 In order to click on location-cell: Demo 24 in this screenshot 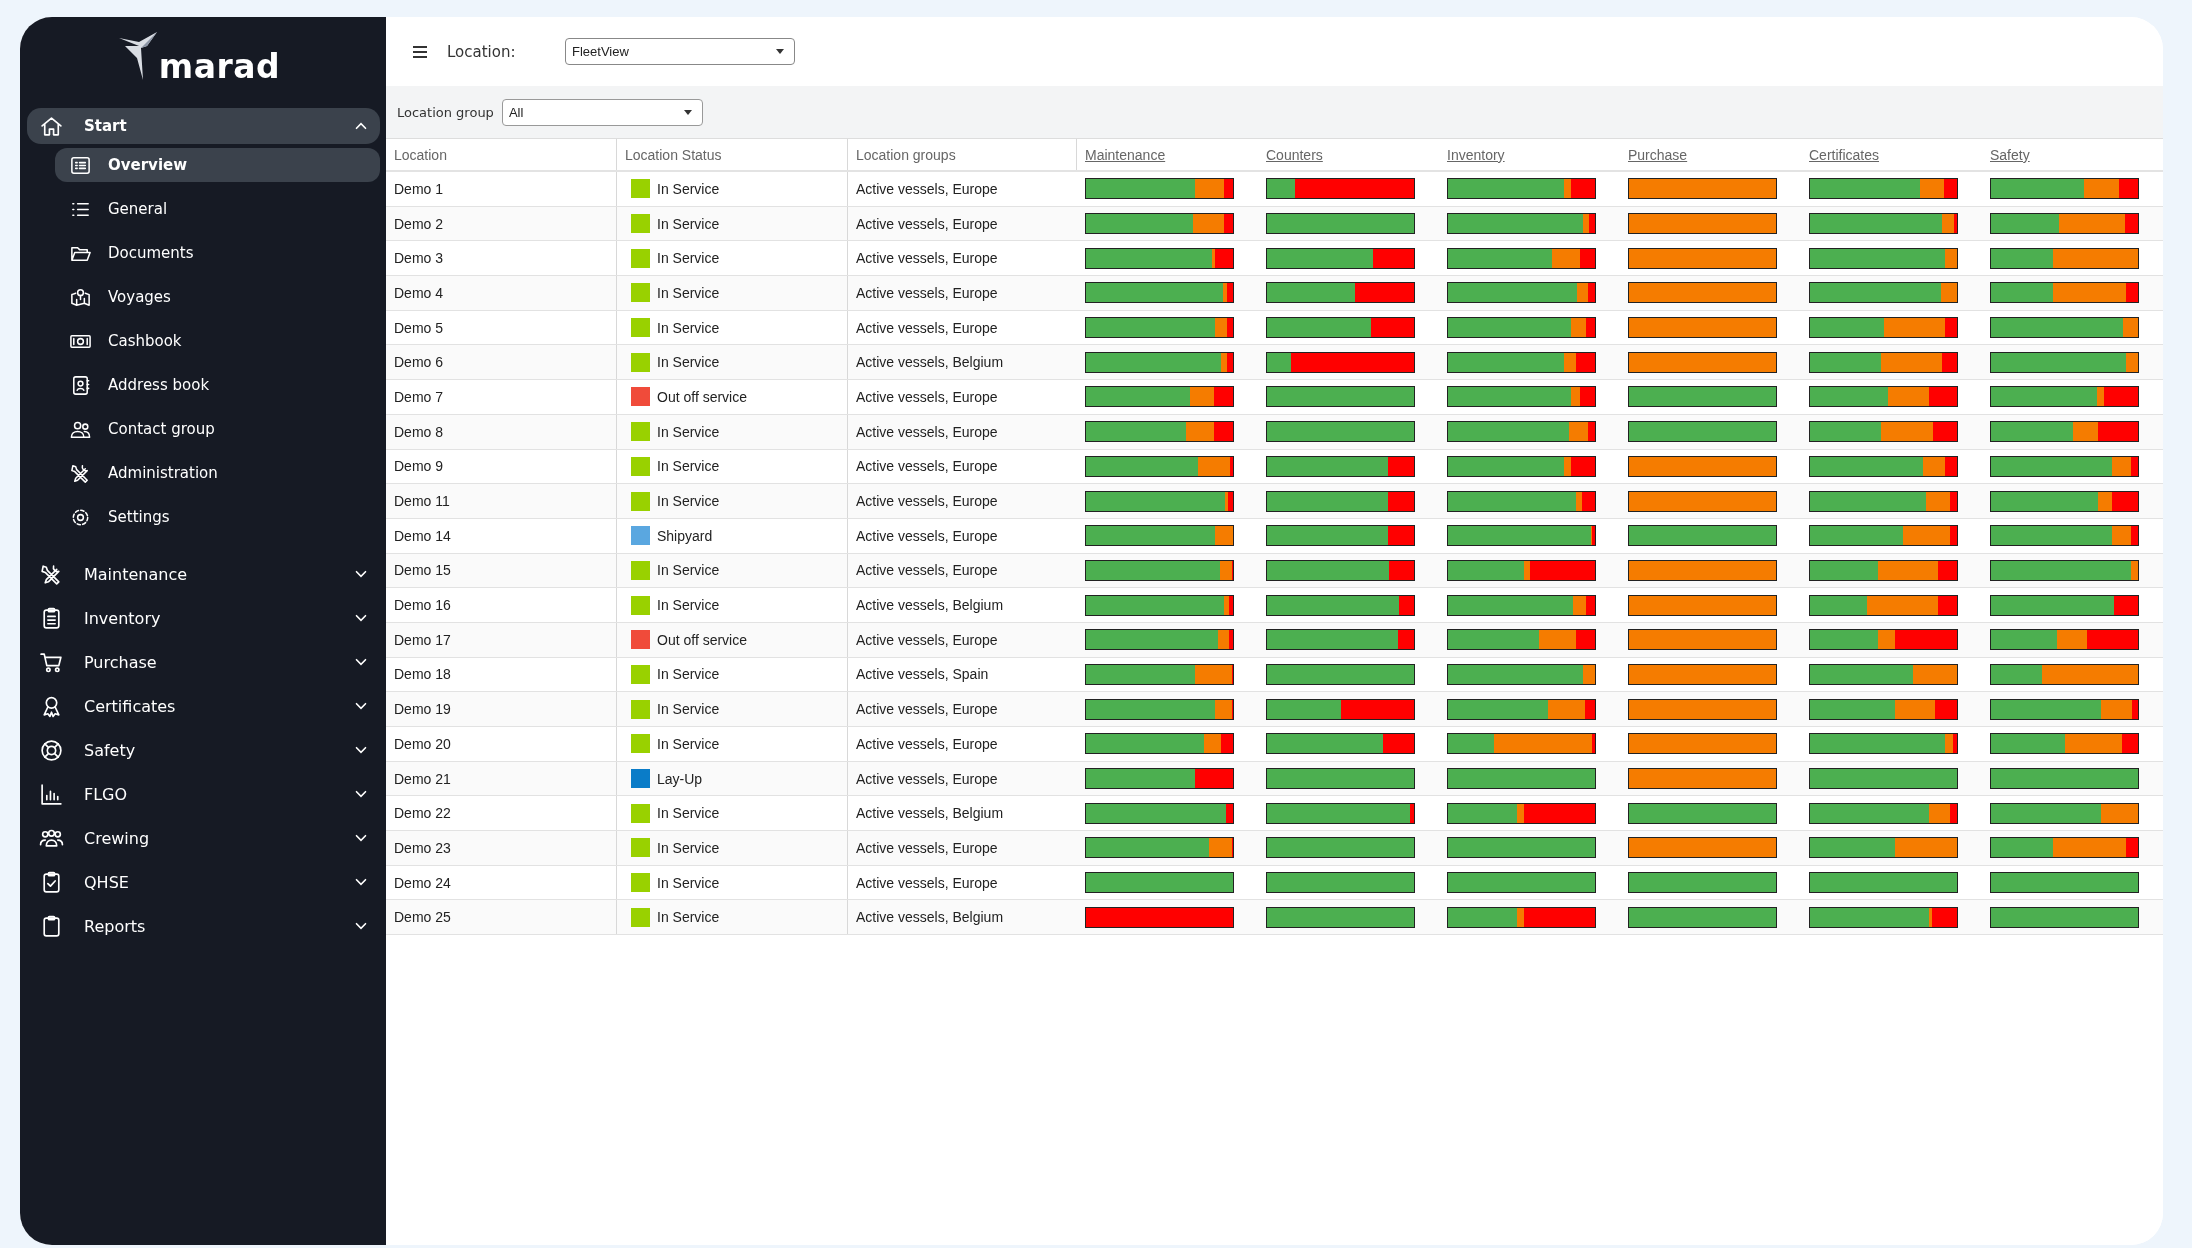, I will do `click(422, 882)`.